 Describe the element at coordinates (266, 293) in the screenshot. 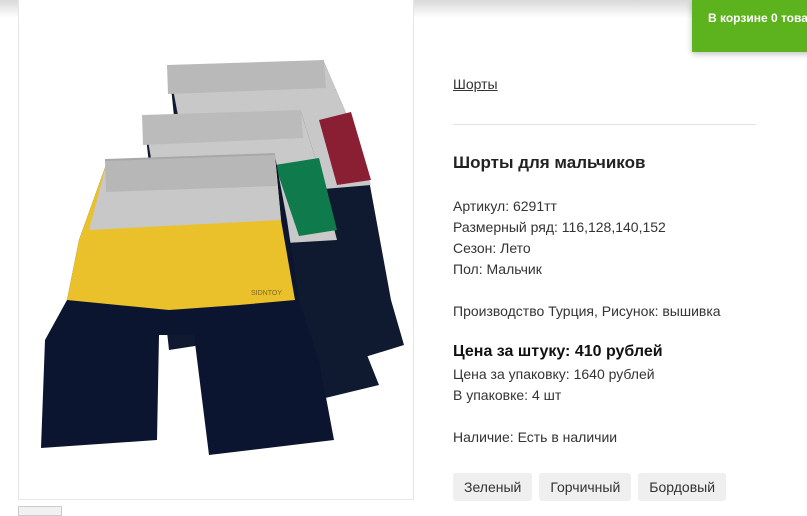

I see `brand-logo-text: SIDNTOY` at that location.